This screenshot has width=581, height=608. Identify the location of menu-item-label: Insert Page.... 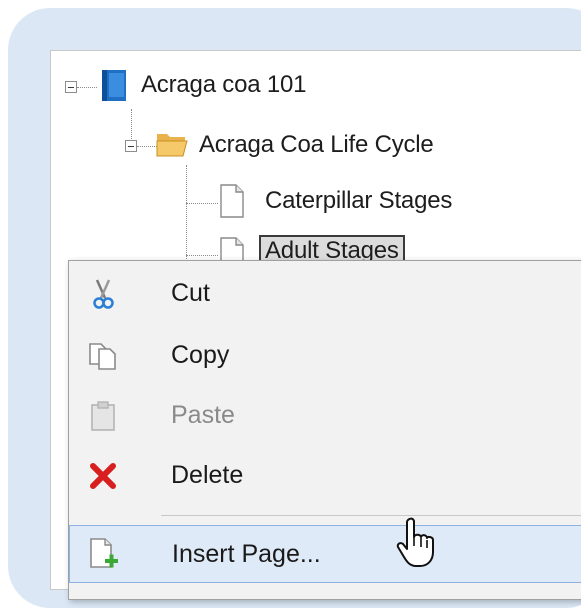
(246, 554).